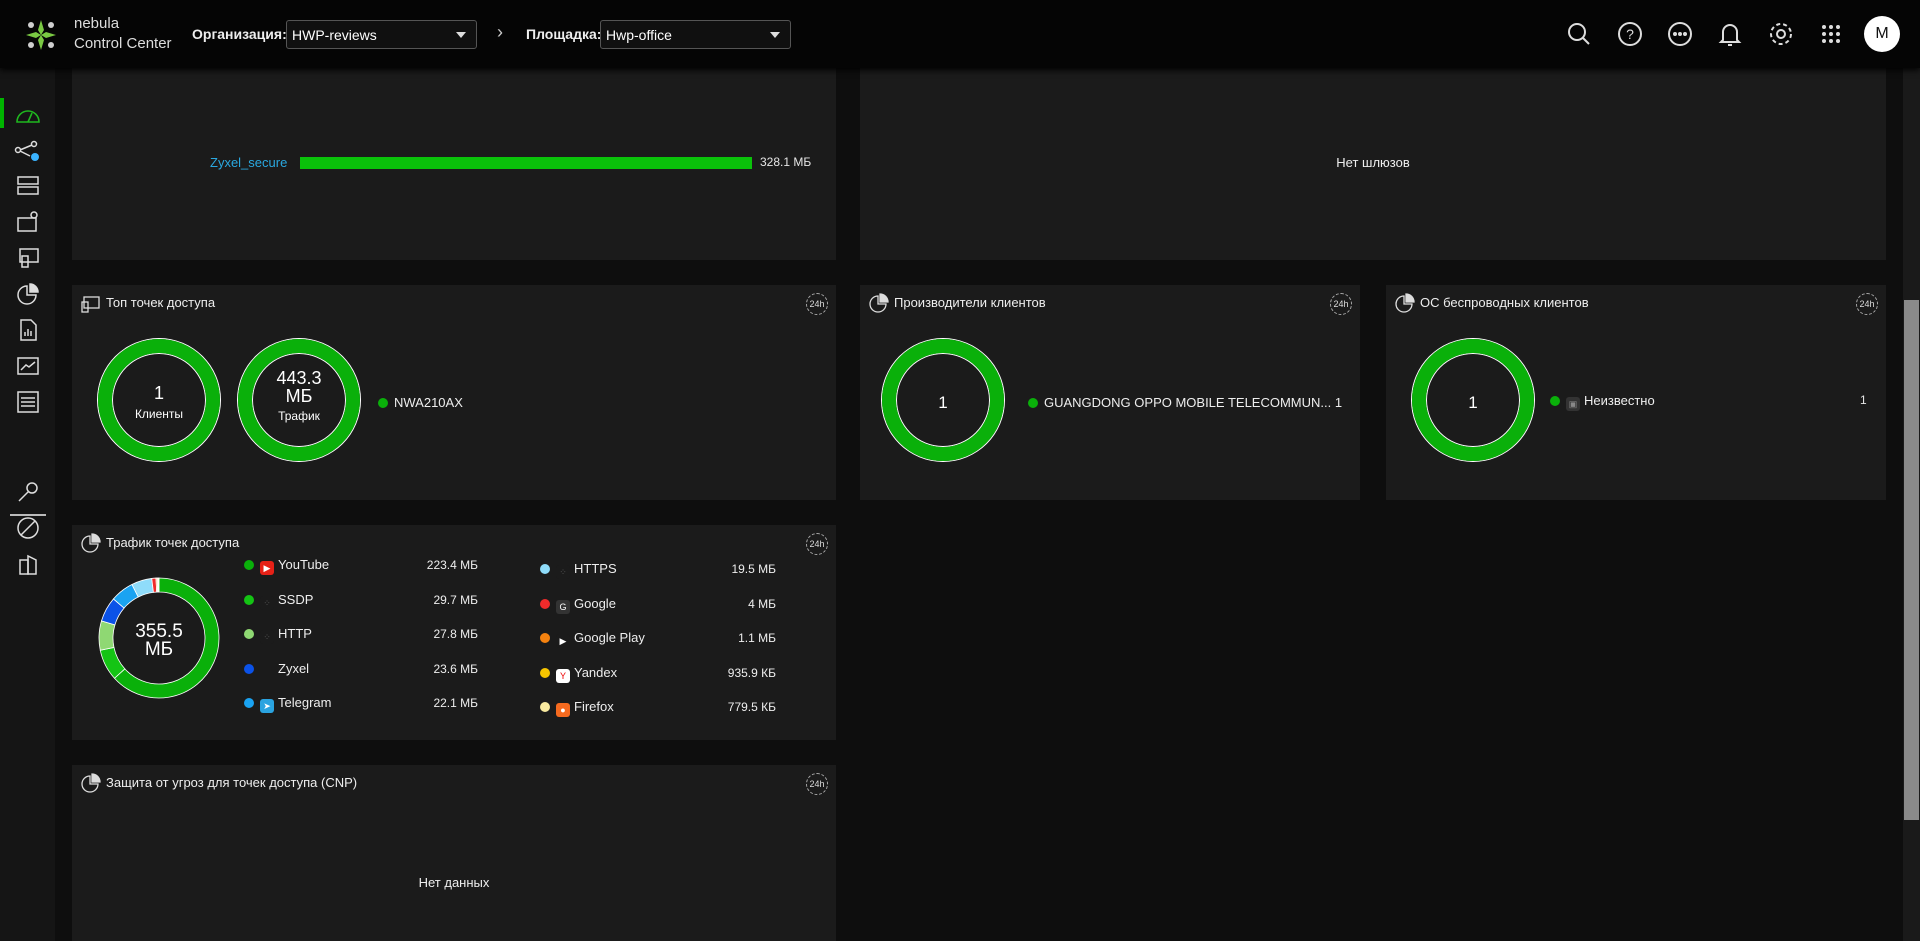 This screenshot has height=941, width=1920. I want to click on legend-item: ● Firefox, so click(577, 708).